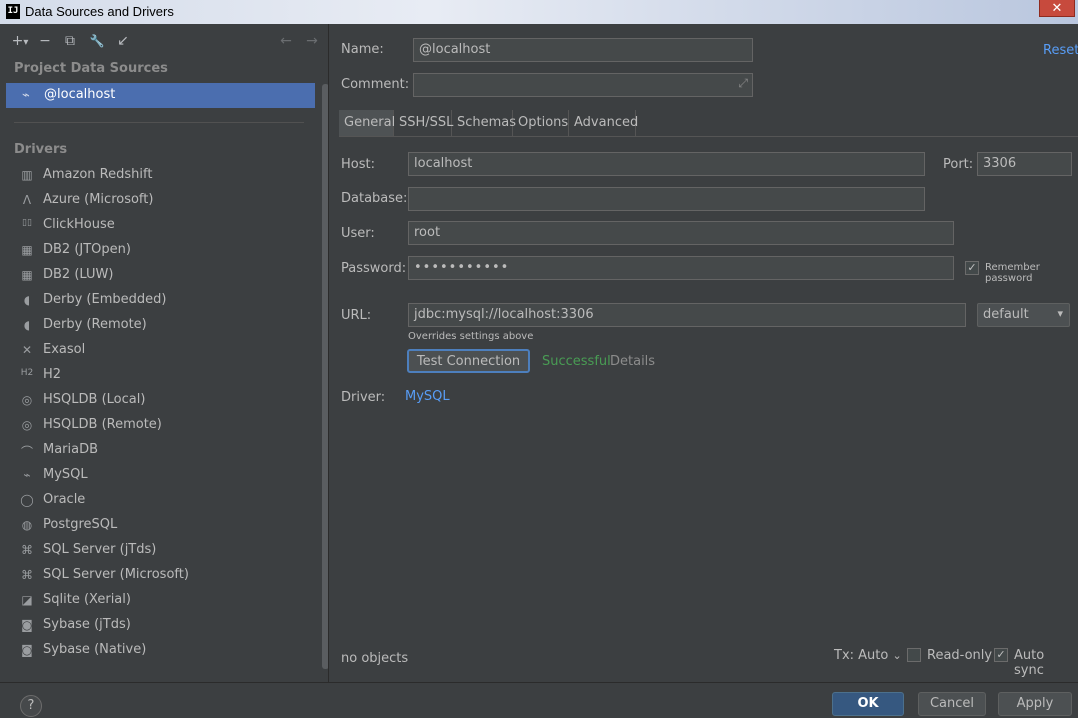 This screenshot has width=1078, height=718. Describe the element at coordinates (45, 41) in the screenshot. I see `remove-icon: −` at that location.